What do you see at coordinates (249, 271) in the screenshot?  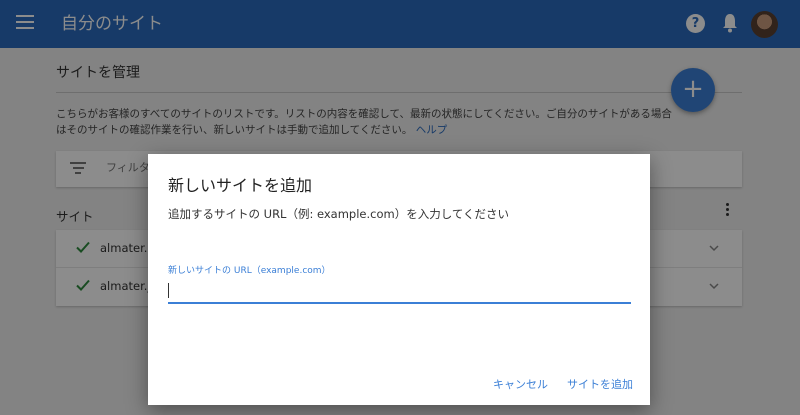 I see `url-field-label: 新しいサイトの URL（example.com）` at bounding box center [249, 271].